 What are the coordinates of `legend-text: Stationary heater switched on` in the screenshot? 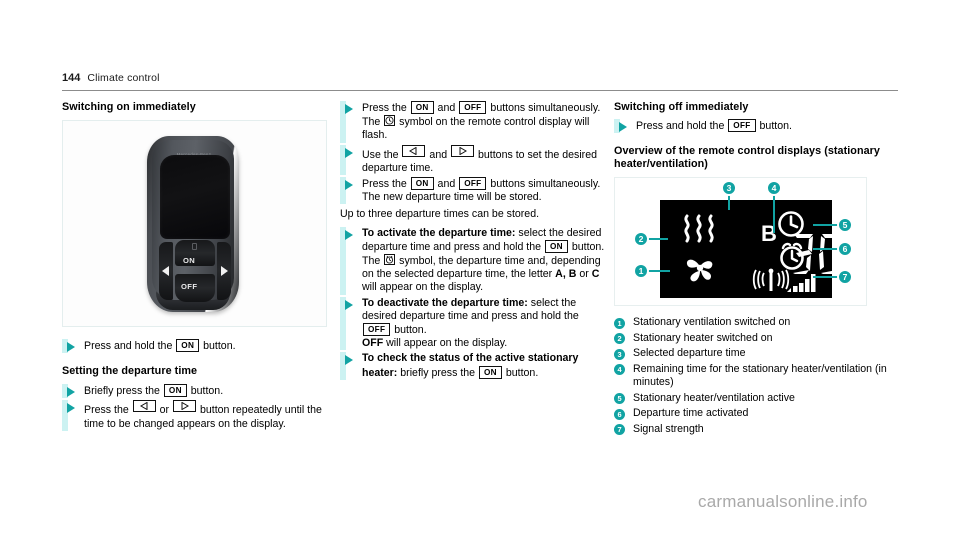 It's located at (703, 337).